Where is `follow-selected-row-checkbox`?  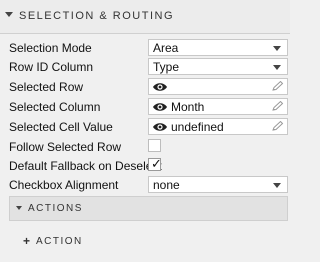
follow-selected-row-checkbox is located at coordinates (154, 145).